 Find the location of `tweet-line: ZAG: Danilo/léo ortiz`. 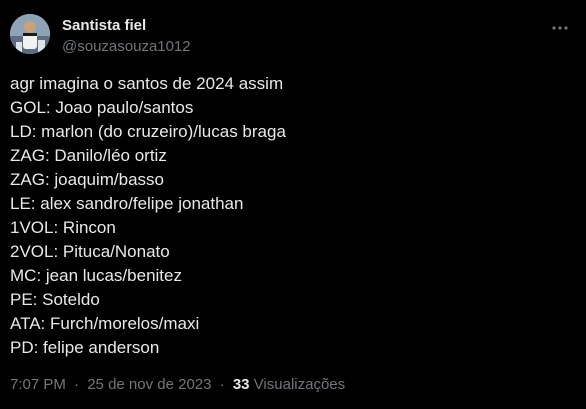

tweet-line: ZAG: Danilo/léo ortiz is located at coordinates (88, 155).